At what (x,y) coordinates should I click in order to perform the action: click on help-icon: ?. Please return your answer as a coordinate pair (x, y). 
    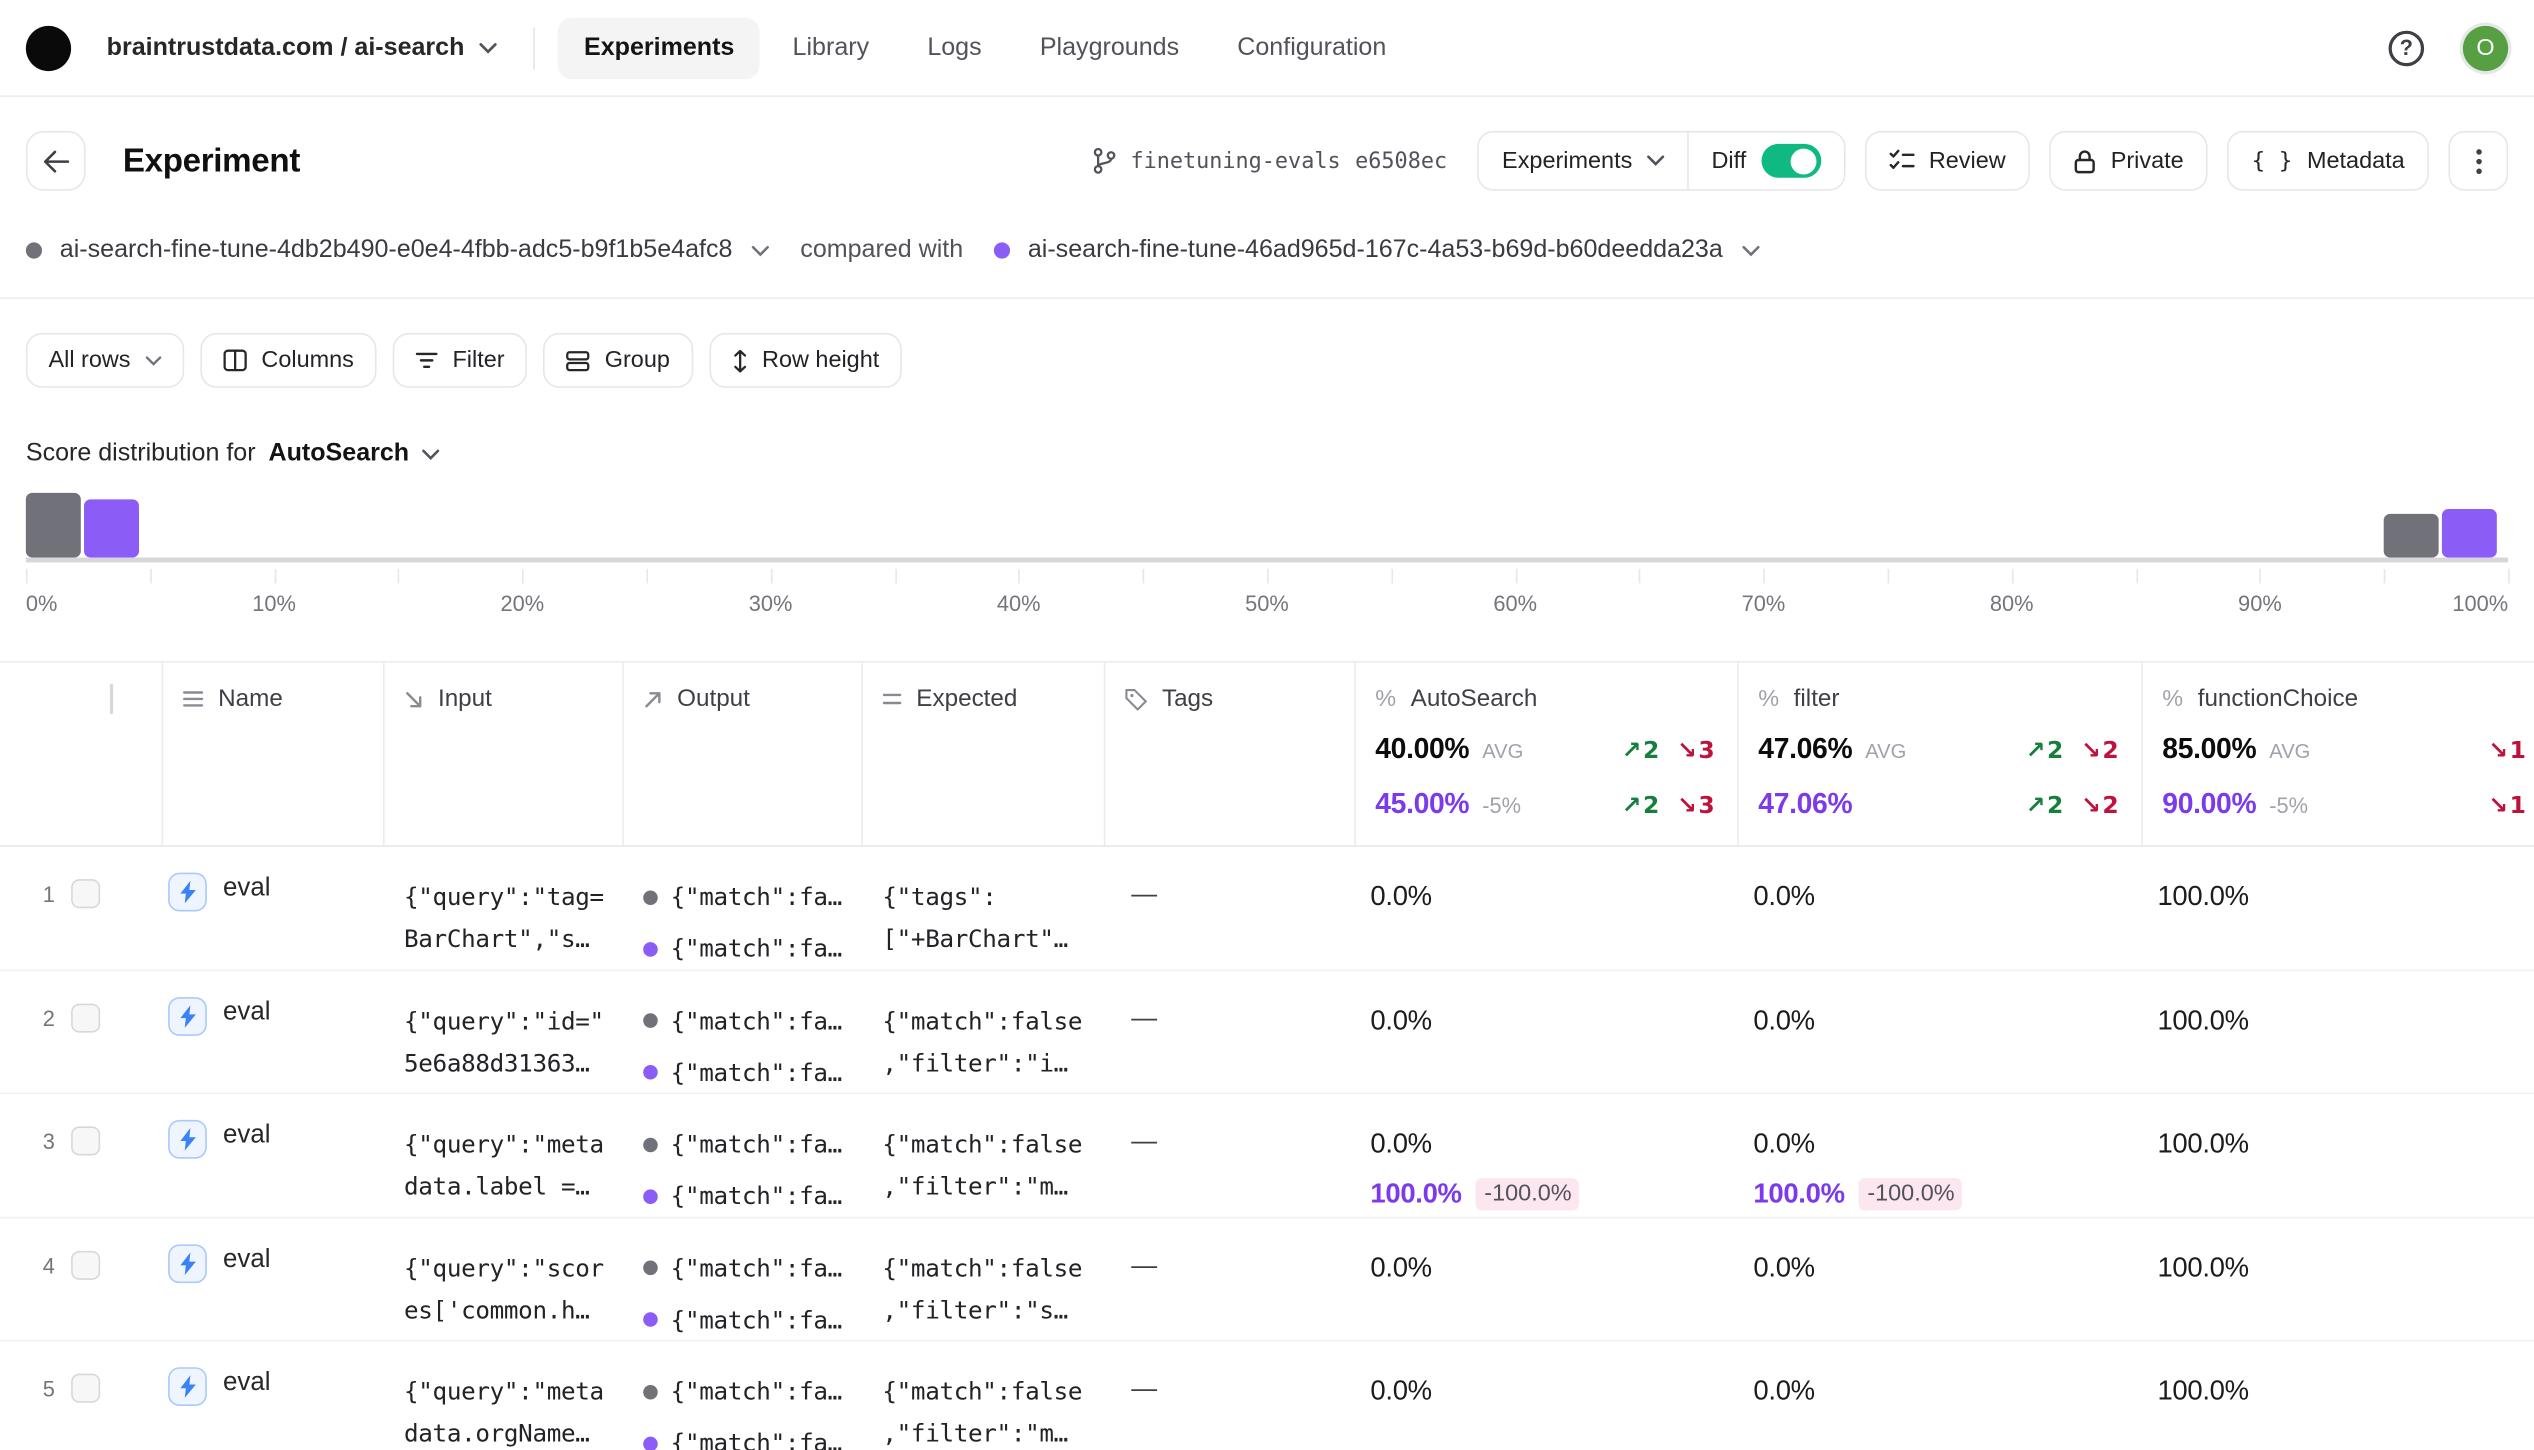
    Looking at the image, I should click on (2406, 47).